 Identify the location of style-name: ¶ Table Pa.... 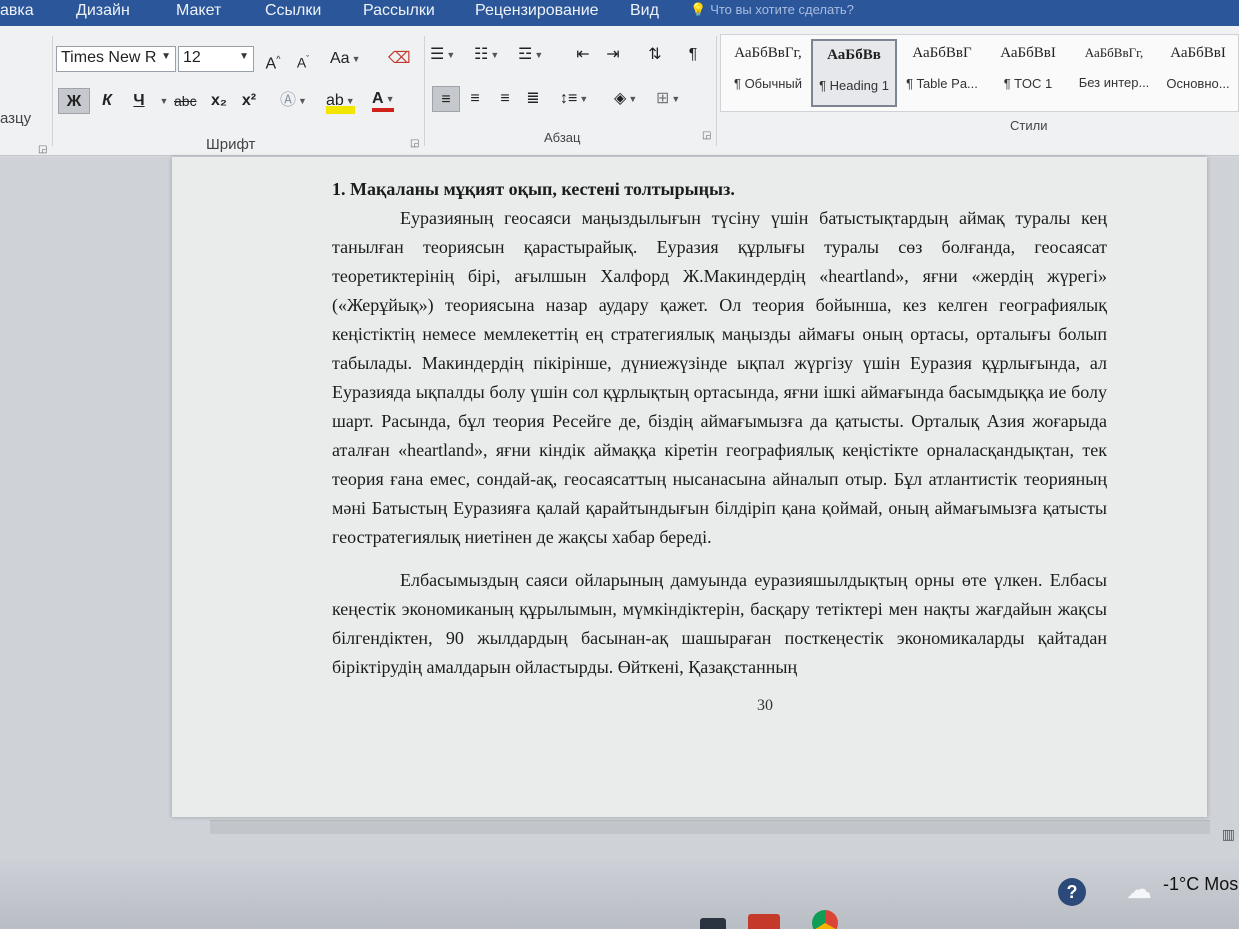
(942, 83).